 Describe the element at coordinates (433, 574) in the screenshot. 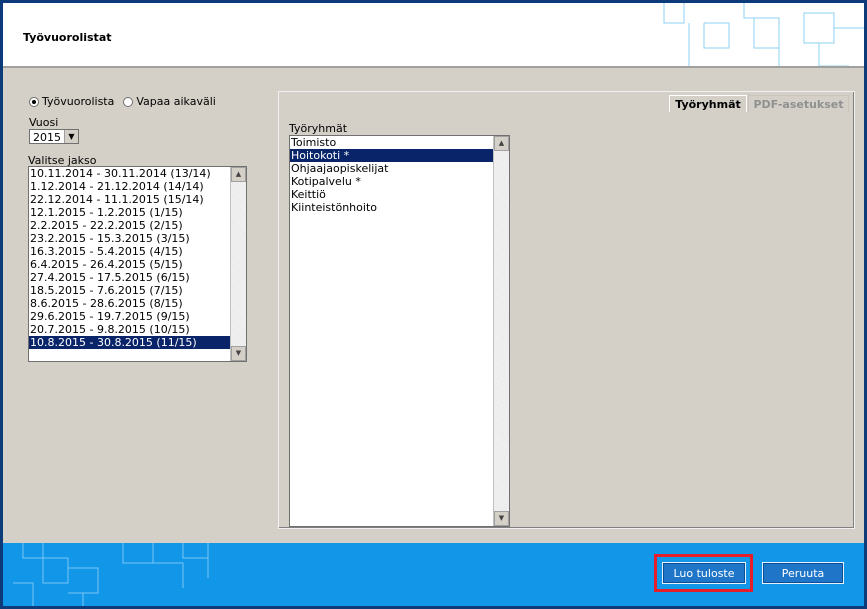

I see `footer: Luo tuloste Peruuta` at that location.